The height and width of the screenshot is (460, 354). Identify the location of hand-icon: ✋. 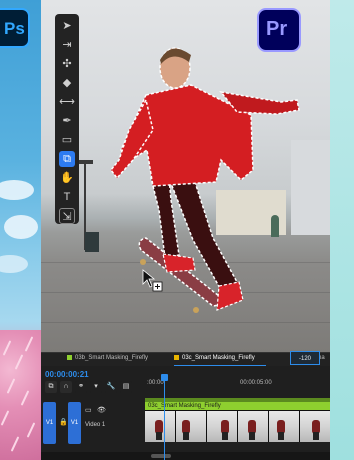
(67, 178).